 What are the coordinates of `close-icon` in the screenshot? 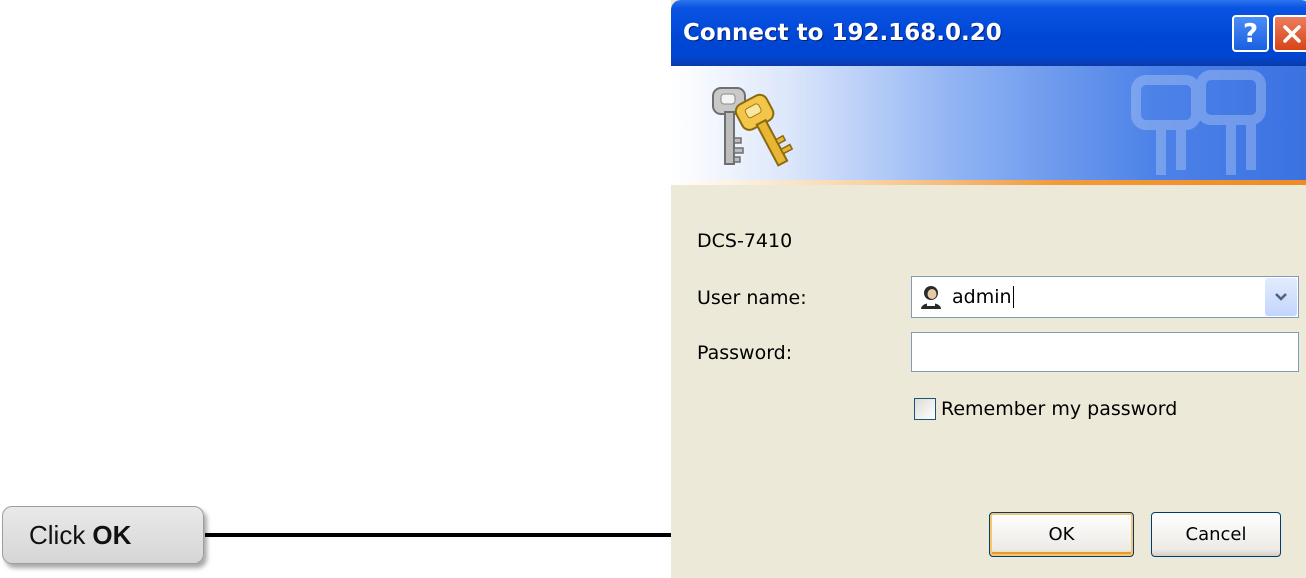 It's located at (1291, 33).